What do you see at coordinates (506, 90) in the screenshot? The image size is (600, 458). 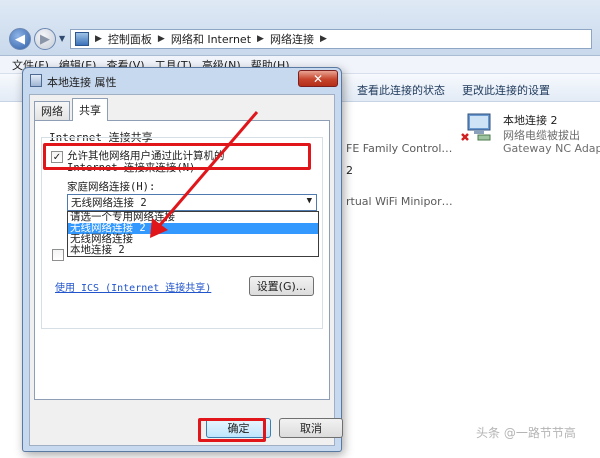 I see `change-settings-button: 更改此连接的设置` at bounding box center [506, 90].